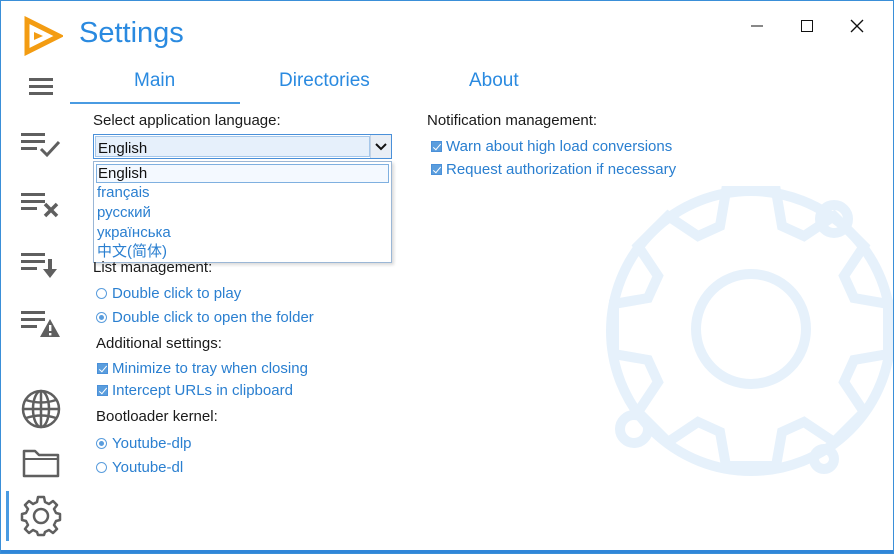 Image resolution: width=894 pixels, height=554 pixels. I want to click on language-select-field: English, so click(232, 146).